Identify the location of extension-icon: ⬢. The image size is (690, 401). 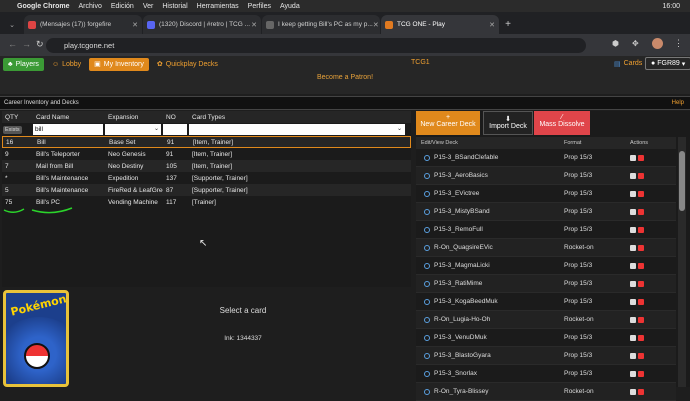
(615, 43).